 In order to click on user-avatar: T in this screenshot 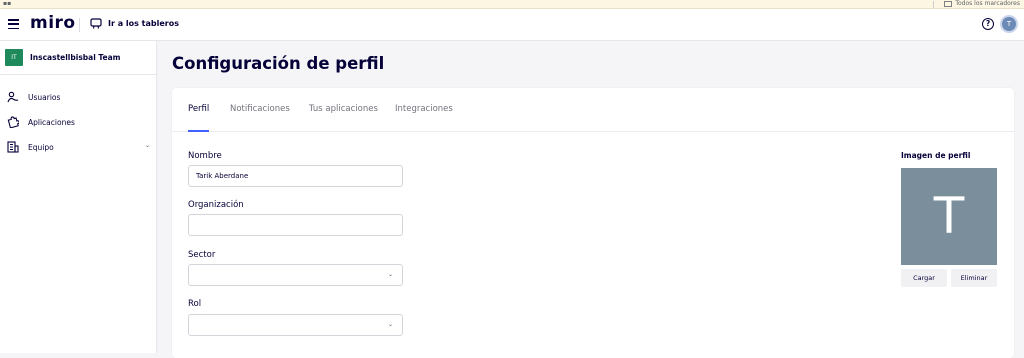, I will do `click(1009, 24)`.